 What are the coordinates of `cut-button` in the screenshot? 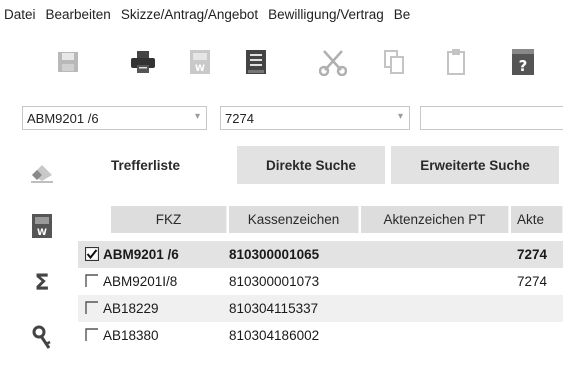 It's located at (333, 62).